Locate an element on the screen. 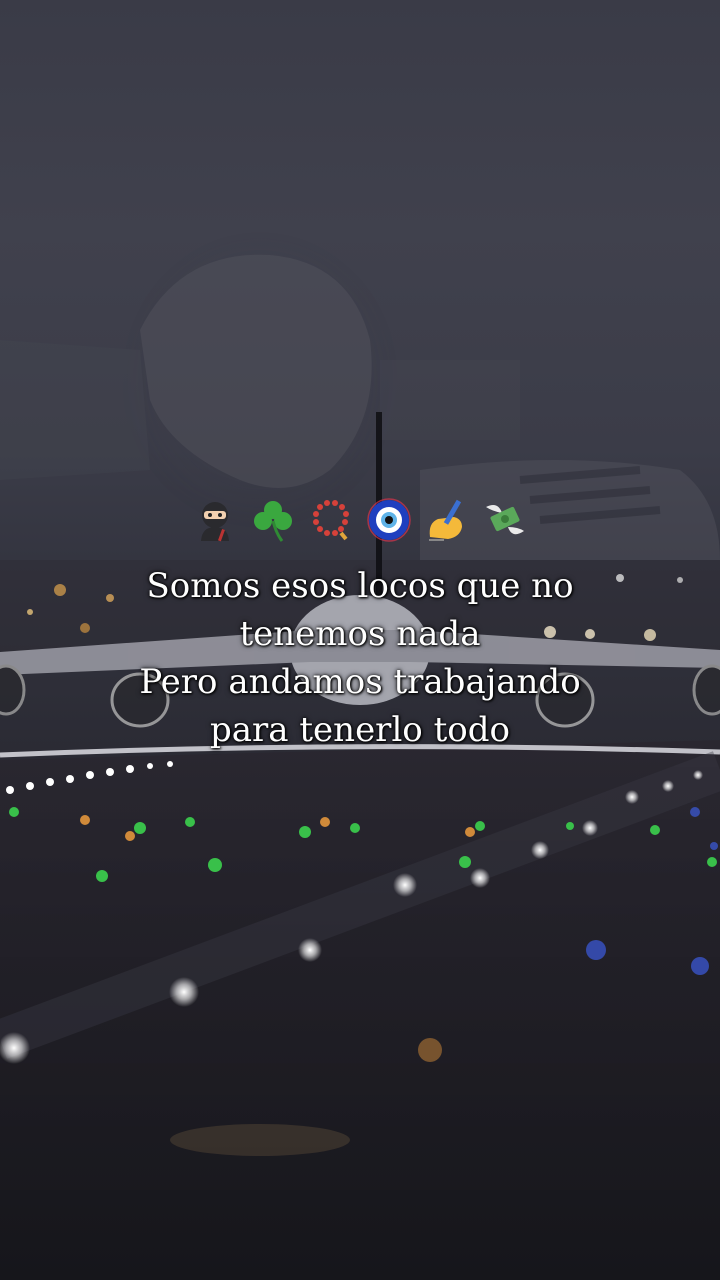 The width and height of the screenshot is (720, 1280). caption-line-3: Pero andamos trabajando is located at coordinates (360, 682).